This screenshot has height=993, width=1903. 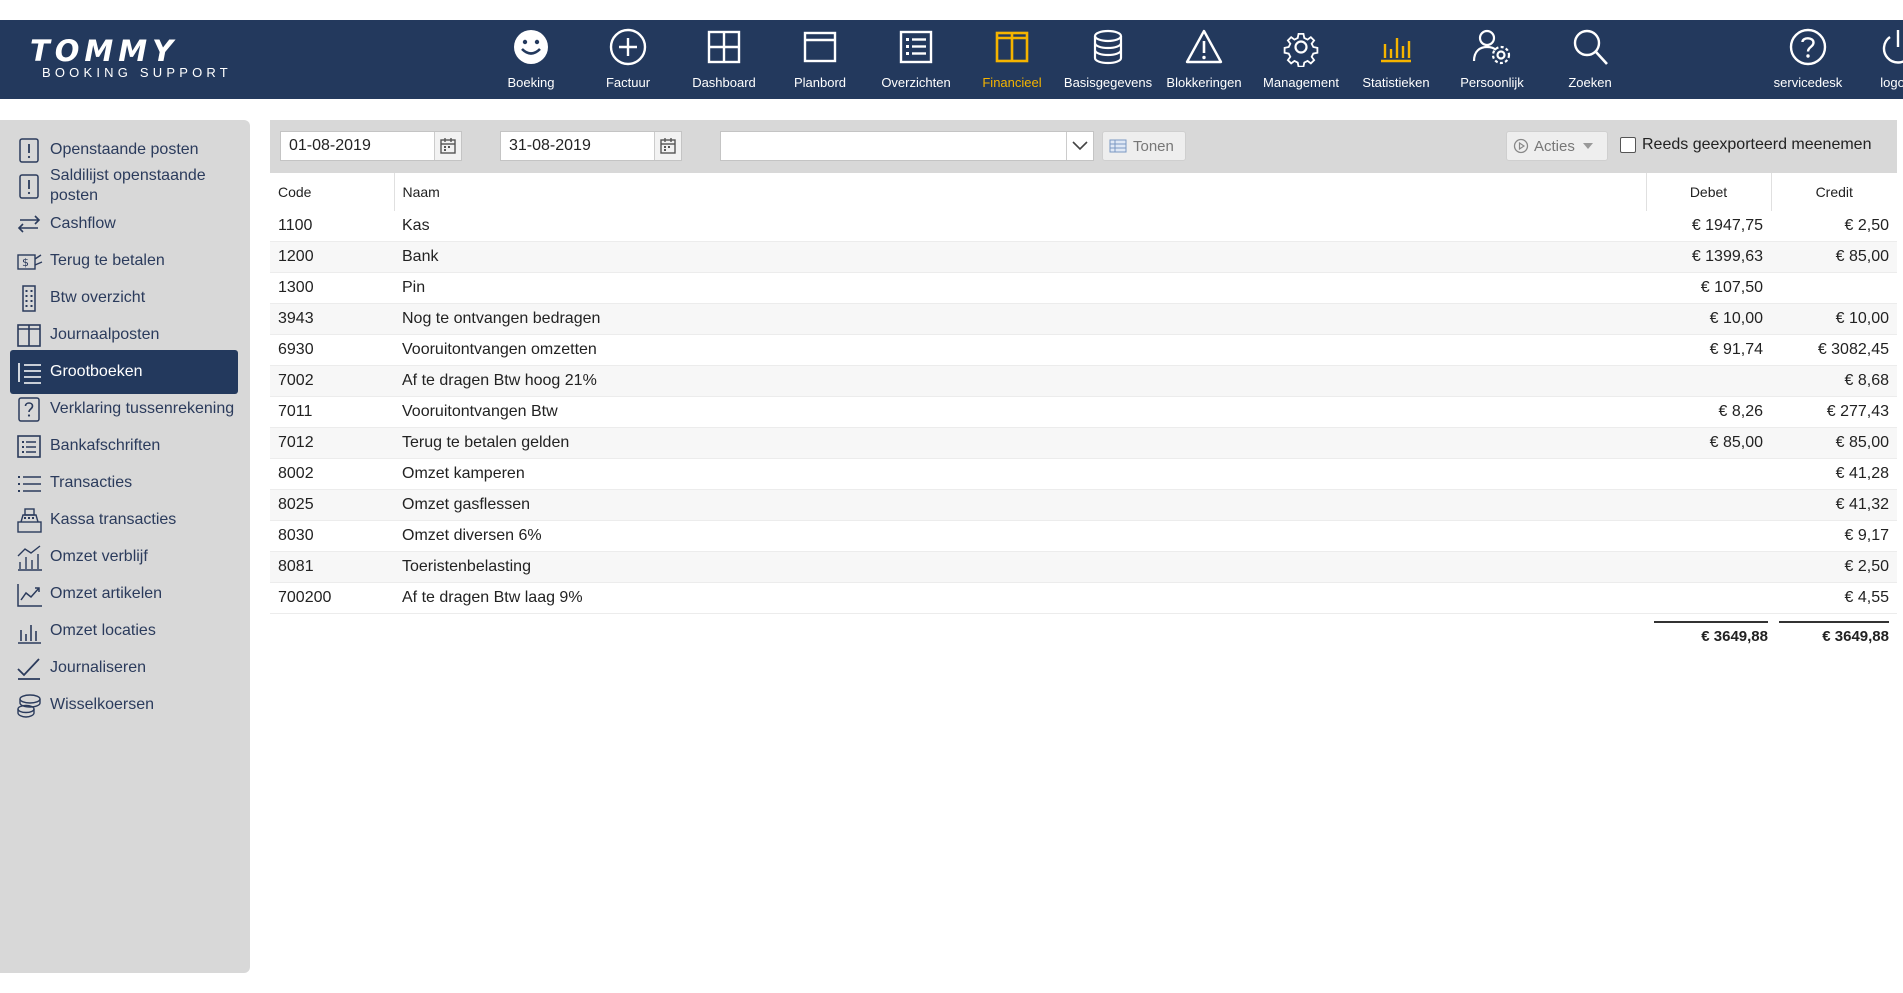 I want to click on cell-debit: € 107,50, so click(x=1708, y=288).